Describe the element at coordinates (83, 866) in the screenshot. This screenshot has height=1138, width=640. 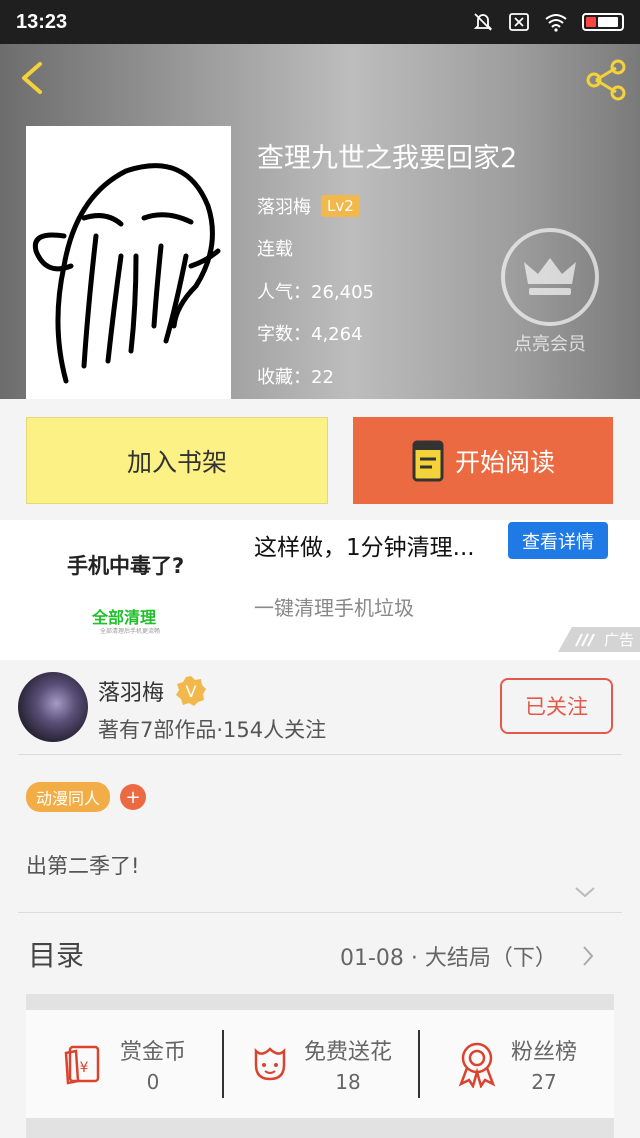
I see `synopsis: 出第二季了!` at that location.